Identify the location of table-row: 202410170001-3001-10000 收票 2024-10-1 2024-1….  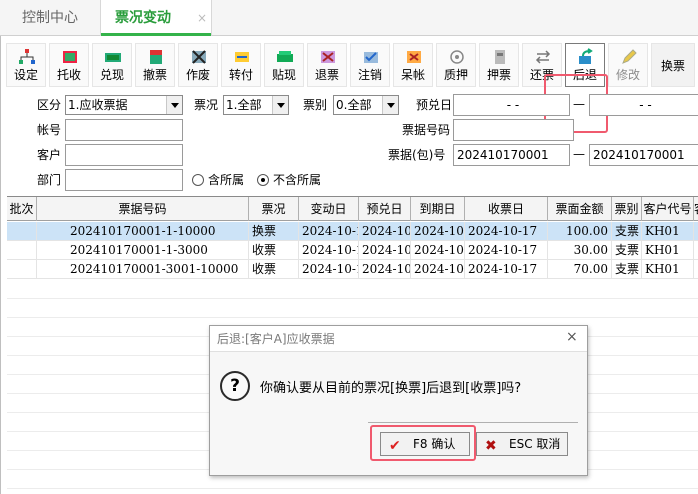
(352, 269).